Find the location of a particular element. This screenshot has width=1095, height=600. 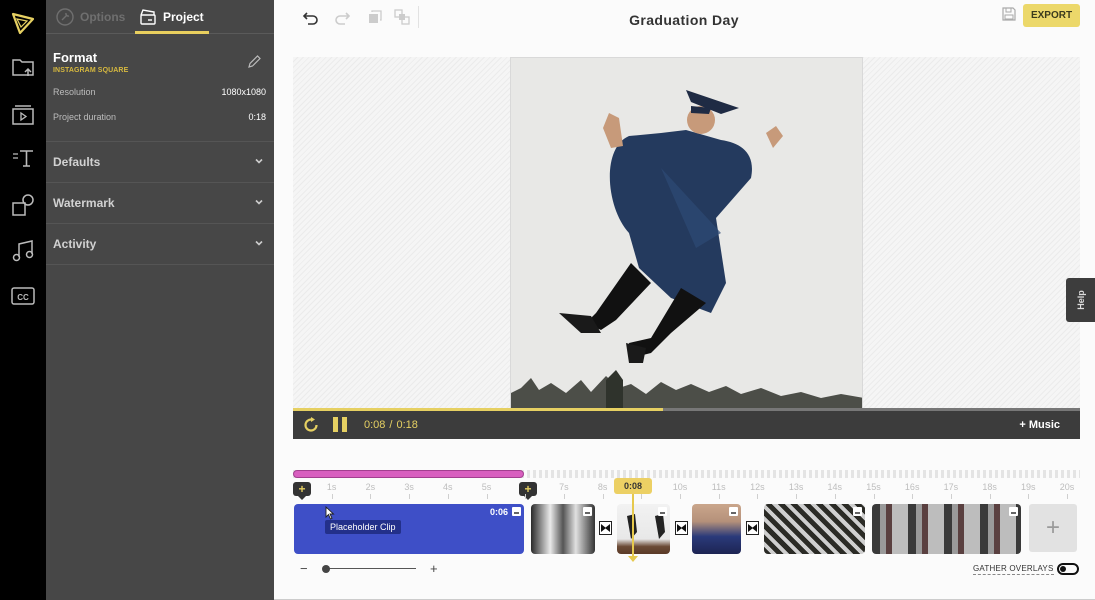

ruler-label: 17s is located at coordinates (951, 487).